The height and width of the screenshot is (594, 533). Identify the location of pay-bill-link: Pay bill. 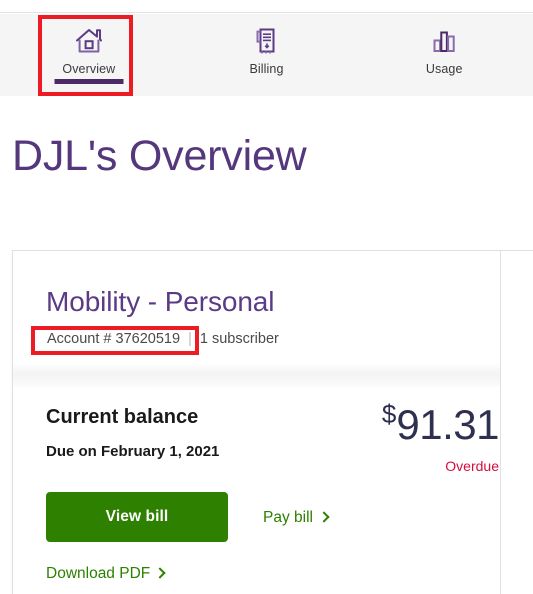
(296, 518).